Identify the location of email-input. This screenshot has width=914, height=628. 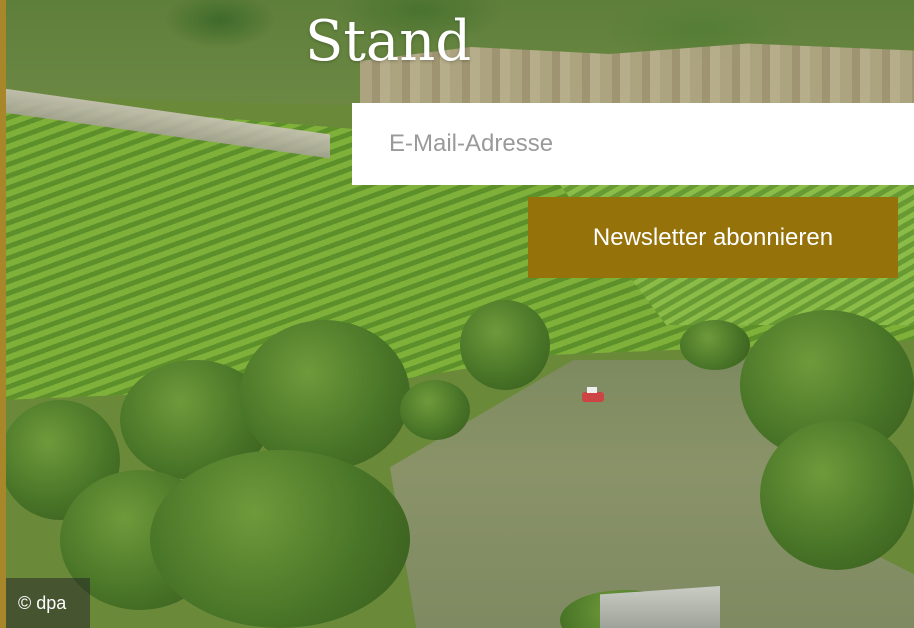
(633, 144).